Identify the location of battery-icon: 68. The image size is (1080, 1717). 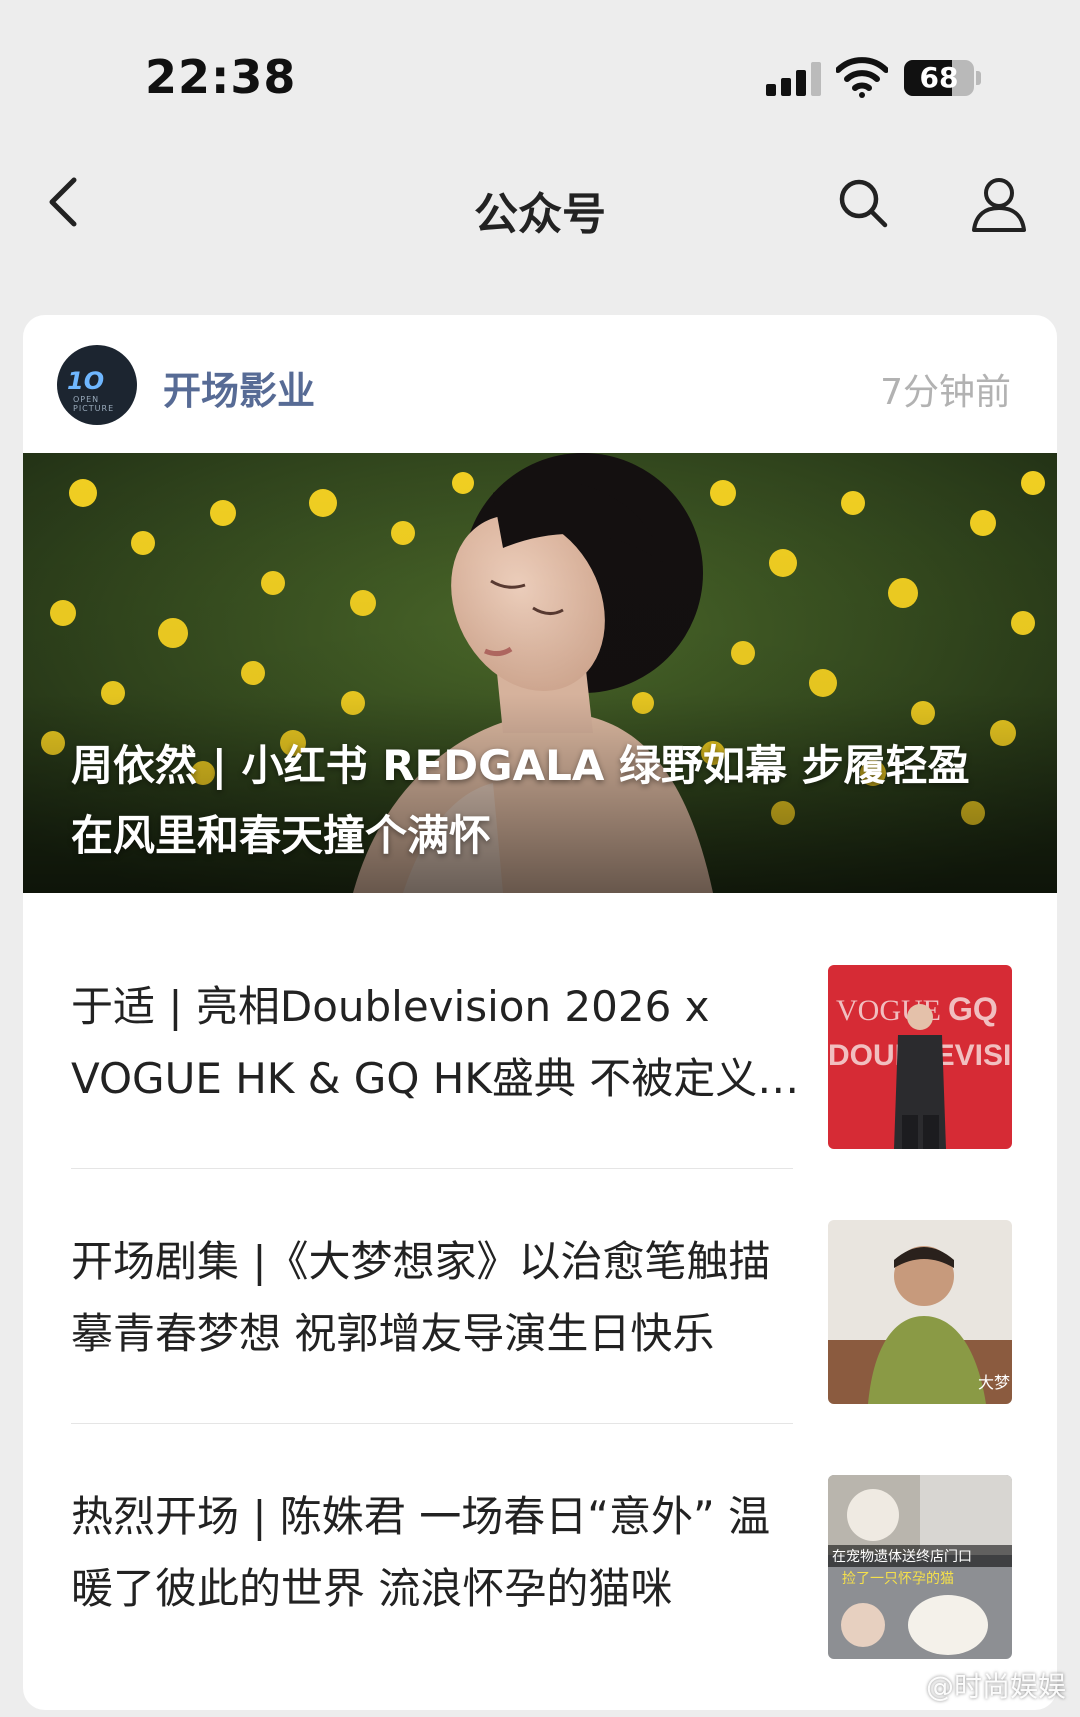
(939, 78).